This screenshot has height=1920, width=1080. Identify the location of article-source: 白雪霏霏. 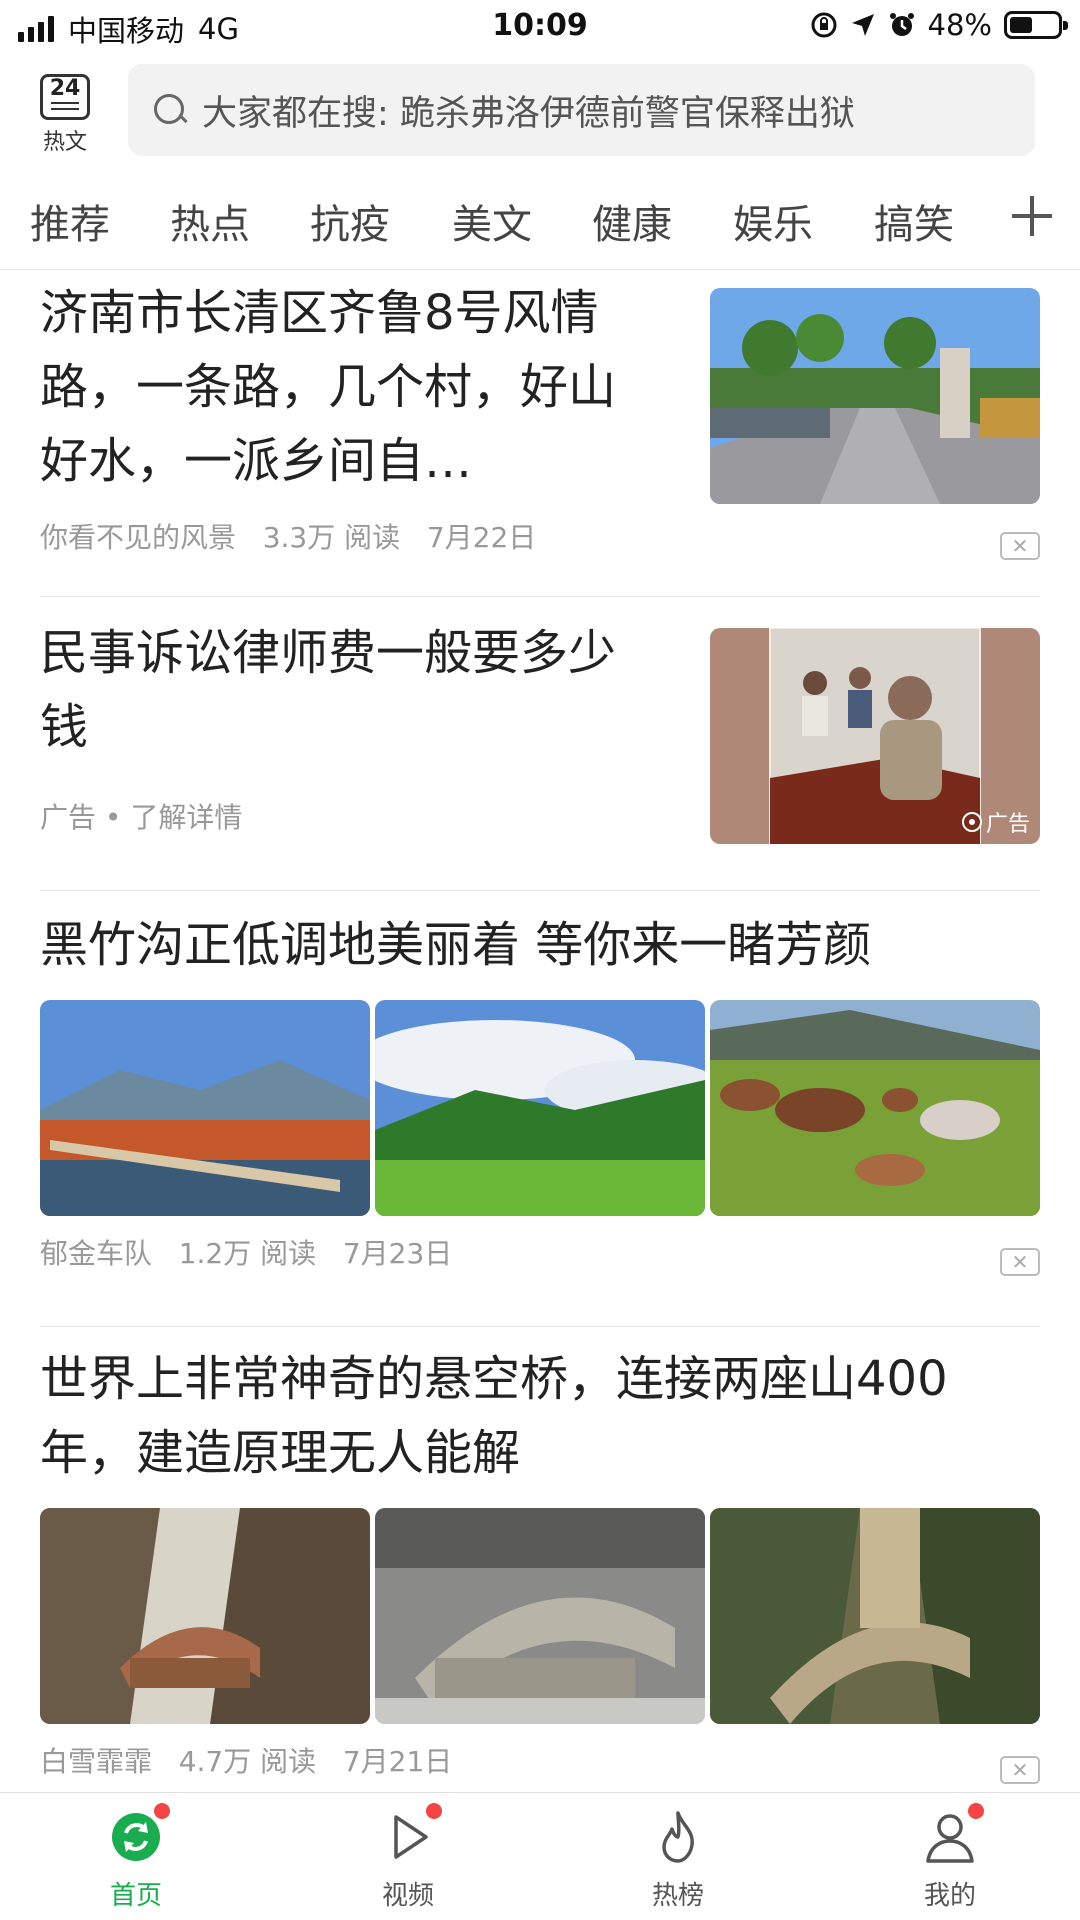
(96, 1761).